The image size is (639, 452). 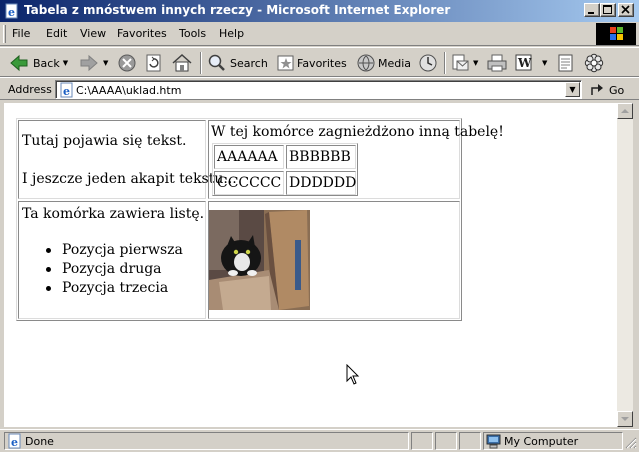 I want to click on go-label: Go, so click(x=617, y=90).